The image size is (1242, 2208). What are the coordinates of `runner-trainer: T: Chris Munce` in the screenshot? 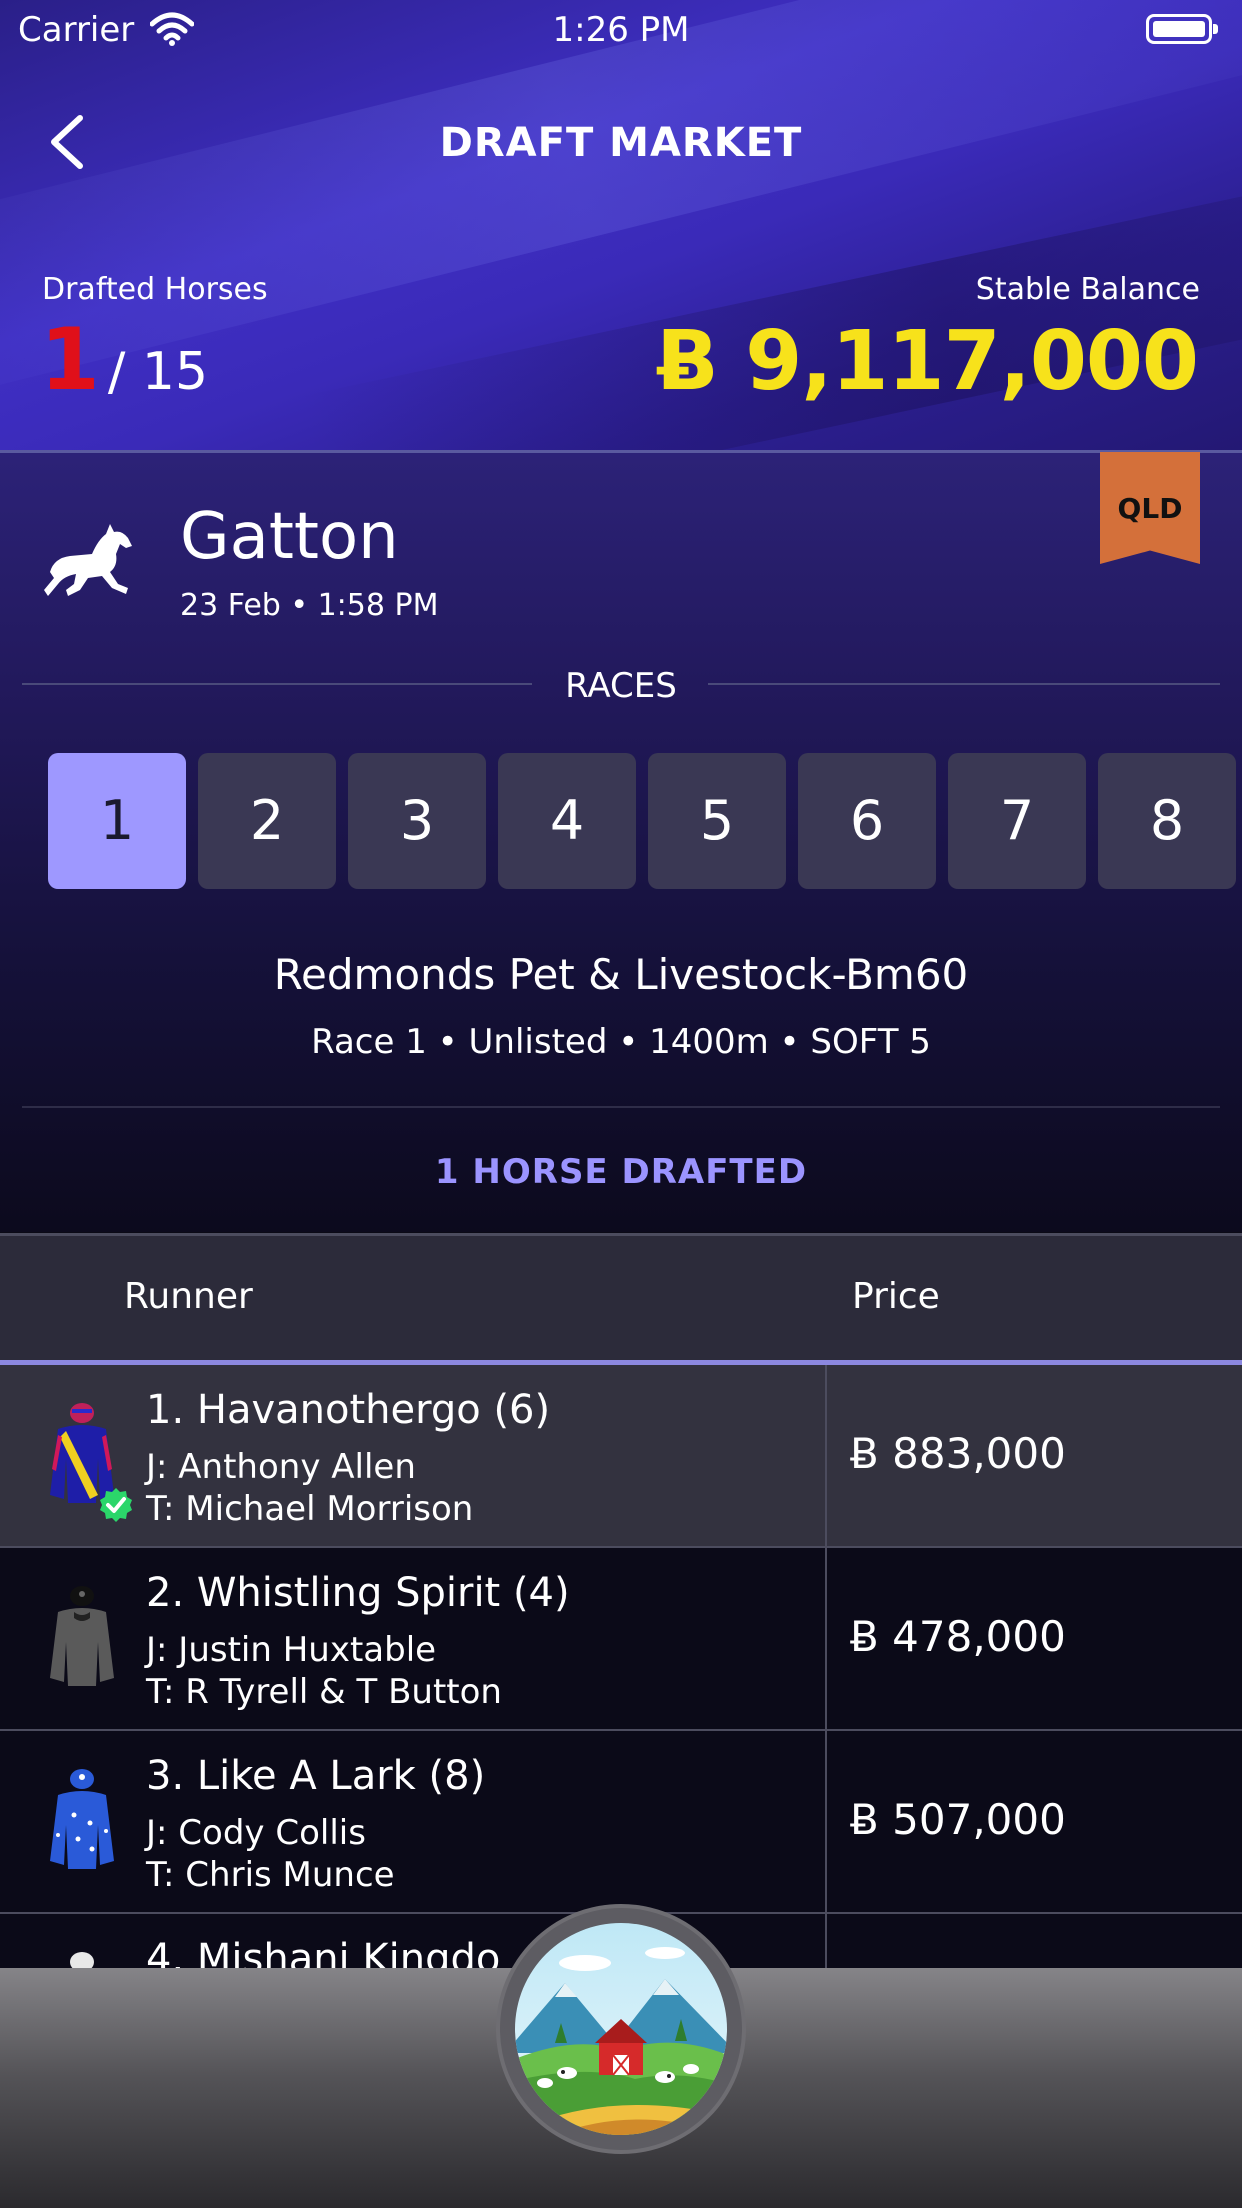 It's located at (270, 1875).